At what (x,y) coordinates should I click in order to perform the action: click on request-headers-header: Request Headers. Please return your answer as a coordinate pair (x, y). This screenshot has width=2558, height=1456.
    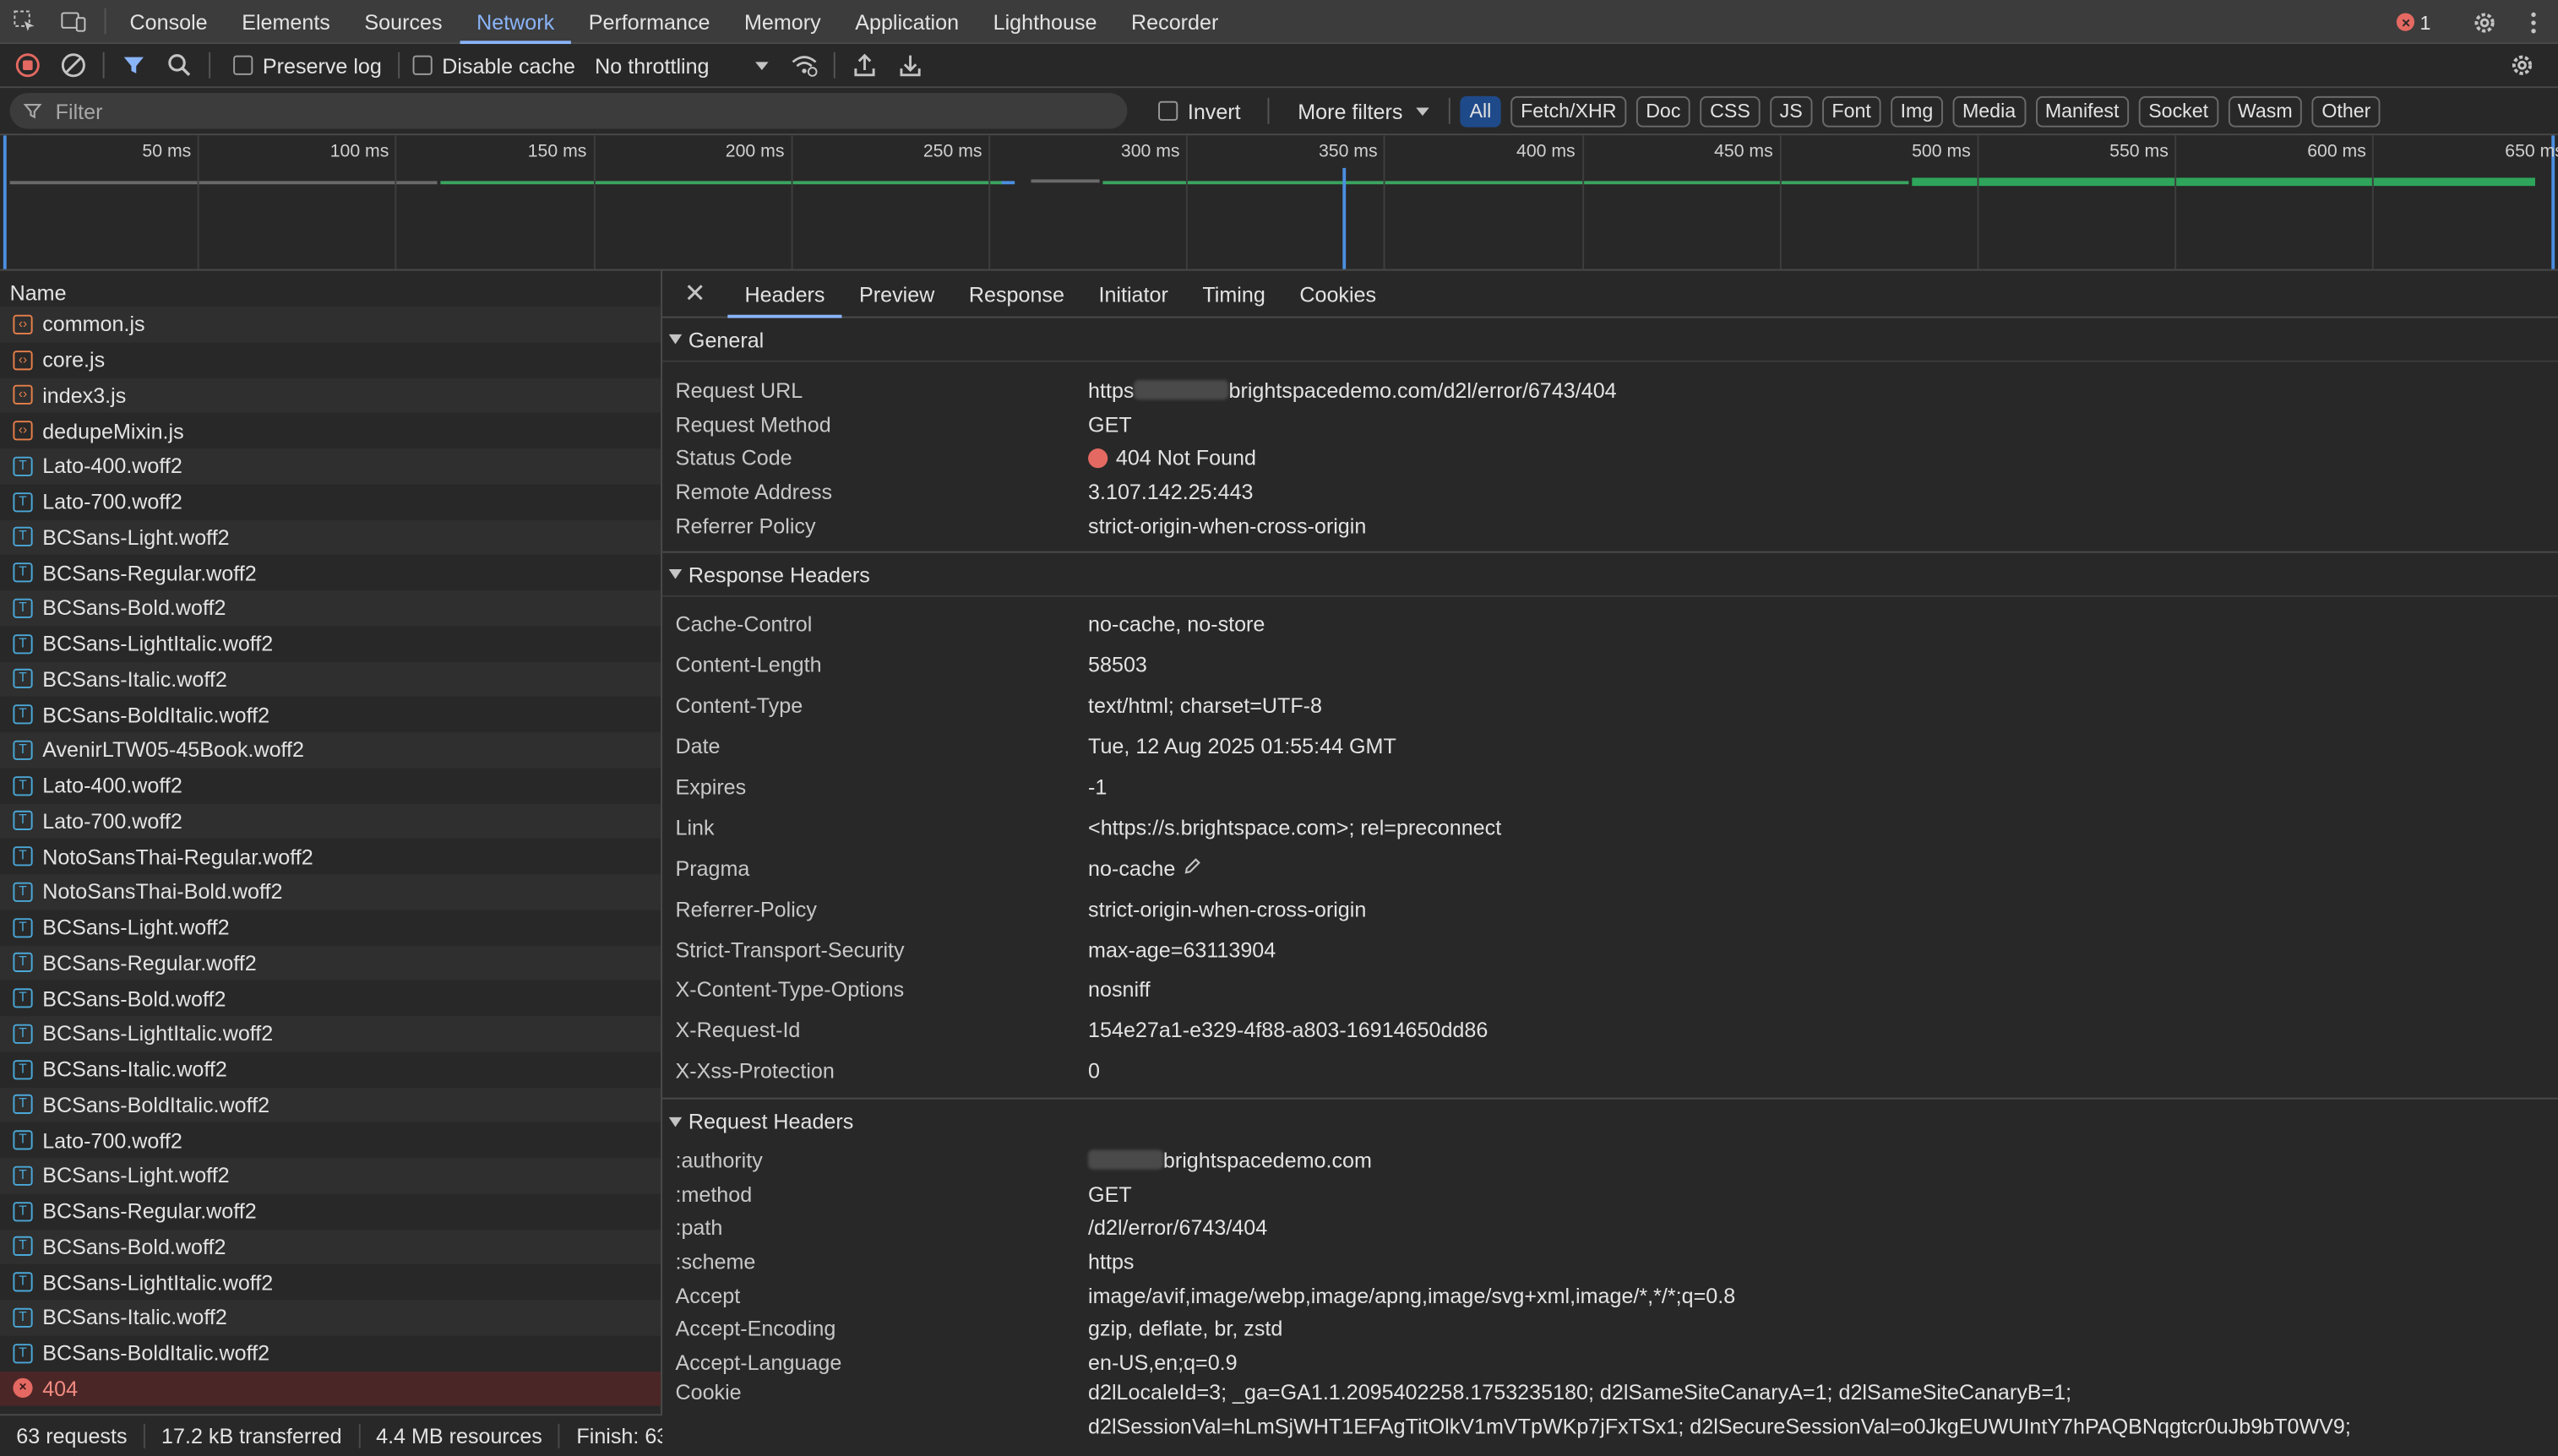
    Looking at the image, I should click on (1610, 1122).